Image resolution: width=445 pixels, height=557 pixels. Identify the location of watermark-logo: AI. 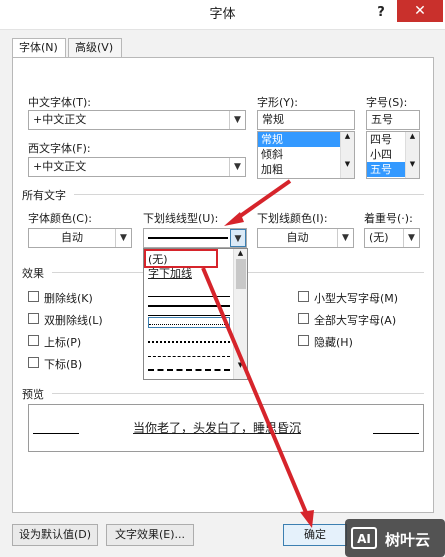
(364, 538).